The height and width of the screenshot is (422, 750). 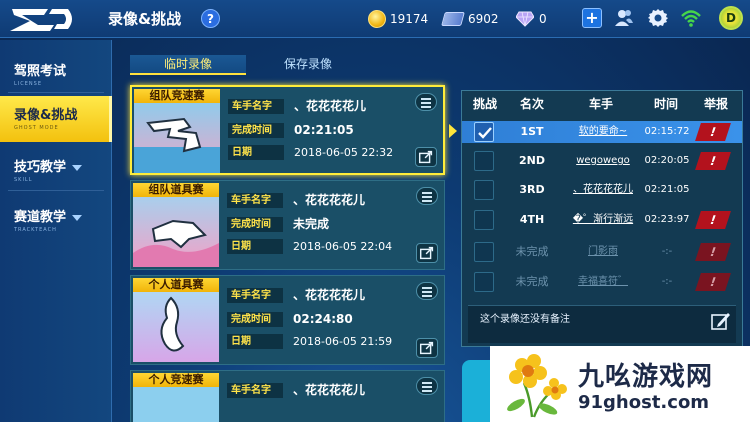 I want to click on table-row: 未完成 门影雨 -:- !, so click(x=602, y=252).